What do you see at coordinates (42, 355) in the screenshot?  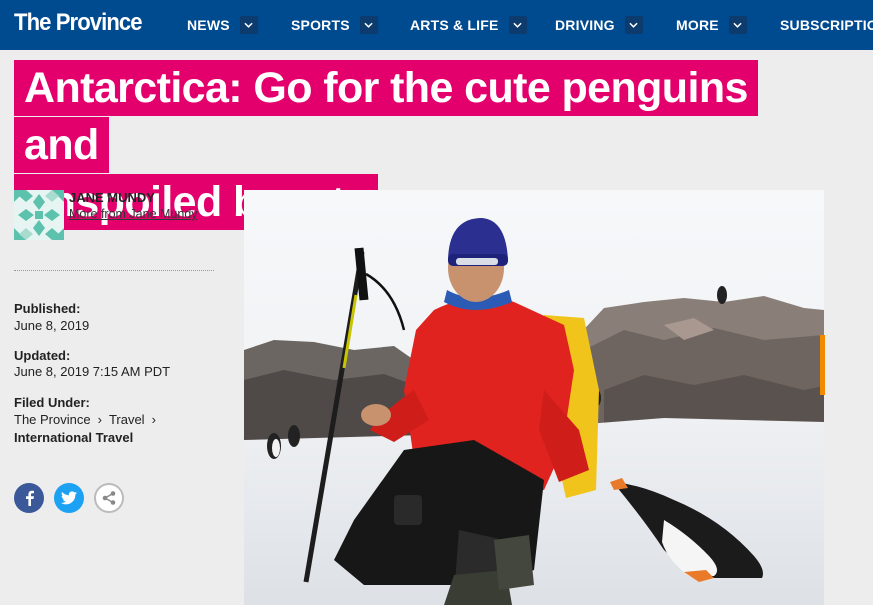 I see `updated-label: Updated:` at bounding box center [42, 355].